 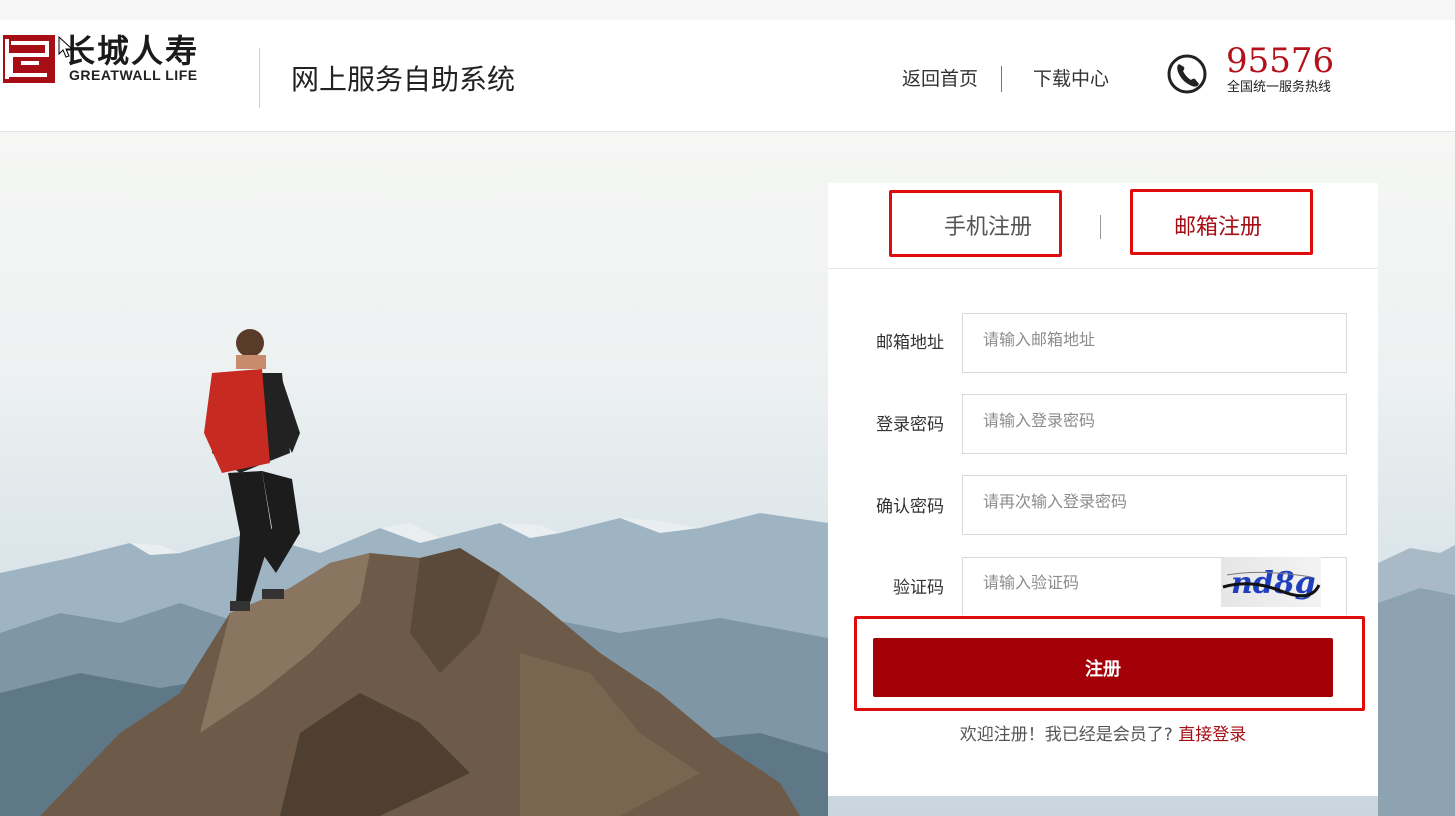 What do you see at coordinates (131, 51) in the screenshot?
I see `brand-name-cn: 长城人寿` at bounding box center [131, 51].